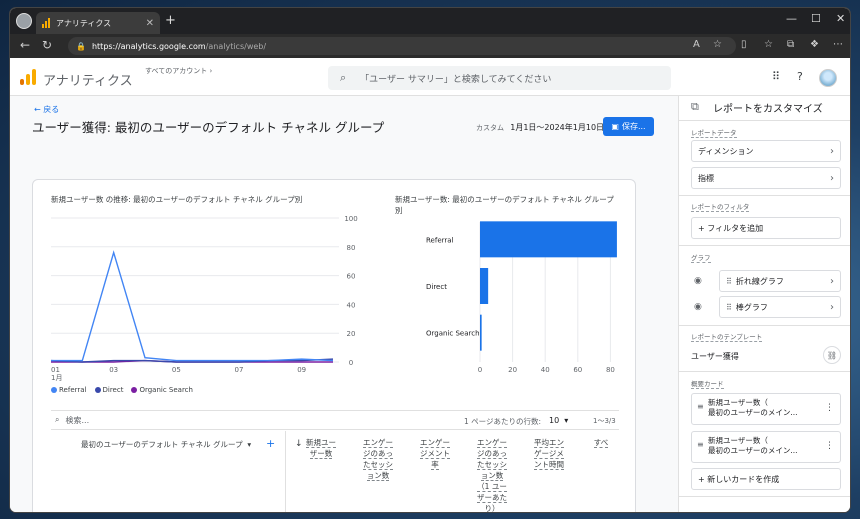  I want to click on account-selector: すべてのアカウント ›, so click(178, 71).